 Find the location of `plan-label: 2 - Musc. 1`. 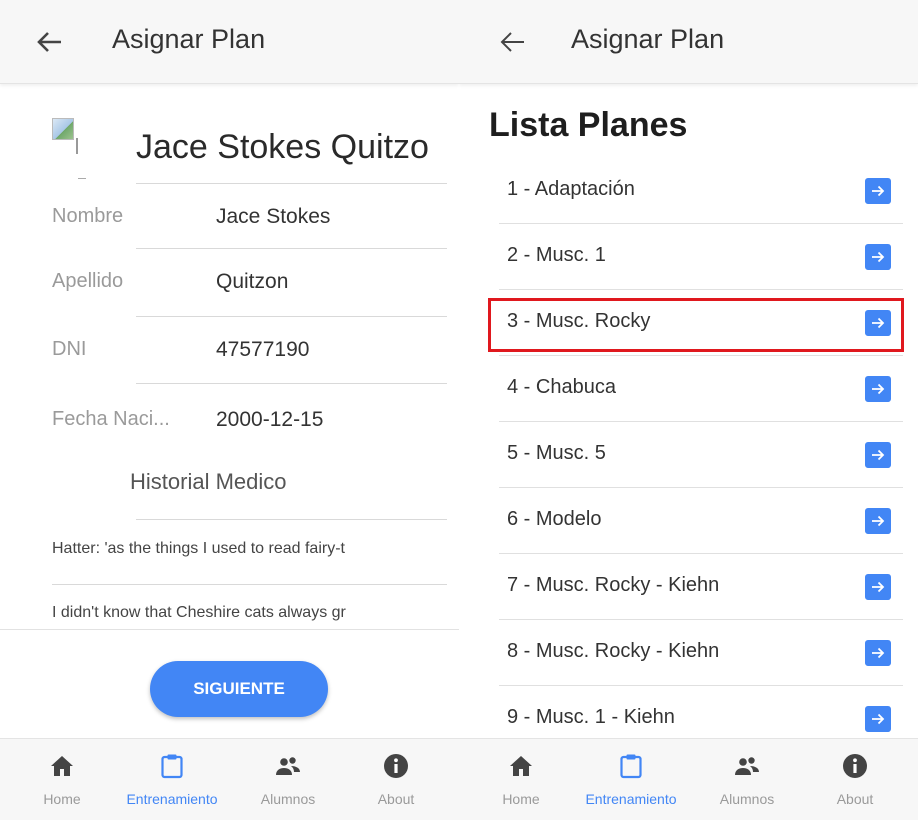

plan-label: 2 - Musc. 1 is located at coordinates (556, 255).